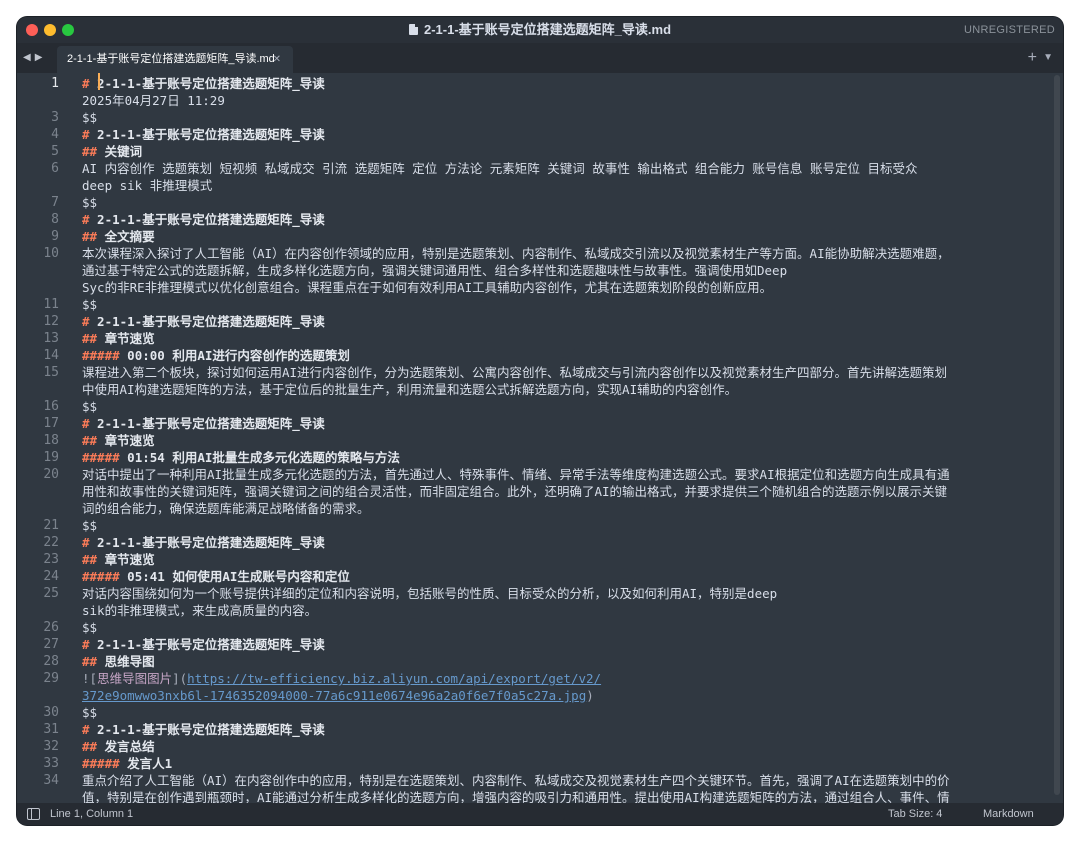 The height and width of the screenshot is (842, 1080). What do you see at coordinates (1032, 58) in the screenshot?
I see `new-tab-icon: +` at bounding box center [1032, 58].